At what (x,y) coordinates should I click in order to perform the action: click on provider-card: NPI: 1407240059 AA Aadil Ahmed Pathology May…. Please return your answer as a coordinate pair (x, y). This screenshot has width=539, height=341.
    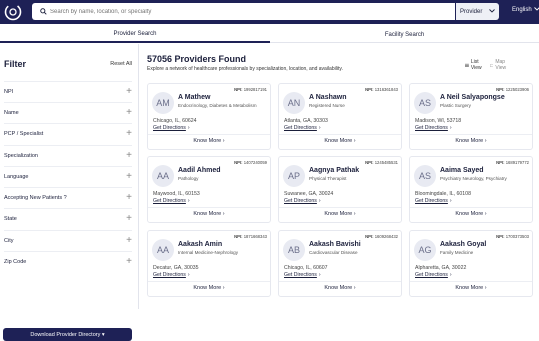
    Looking at the image, I should click on (209, 189).